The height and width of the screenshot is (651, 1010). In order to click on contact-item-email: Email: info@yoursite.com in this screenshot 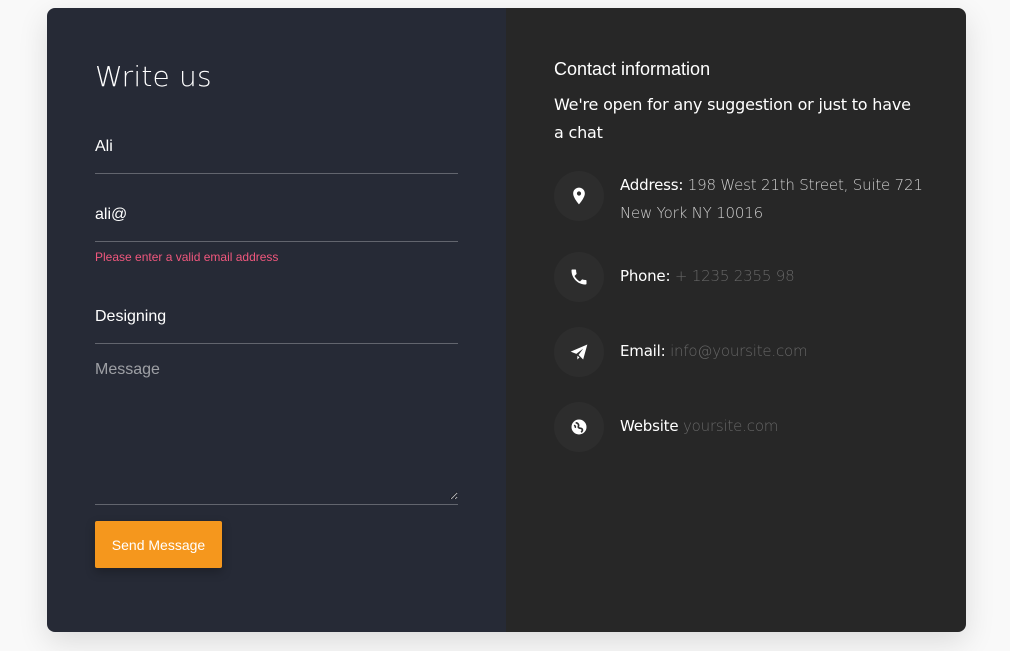, I will do `click(744, 352)`.